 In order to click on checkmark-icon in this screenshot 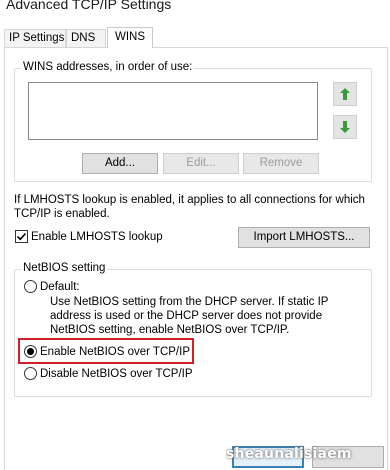, I will do `click(21, 236)`.